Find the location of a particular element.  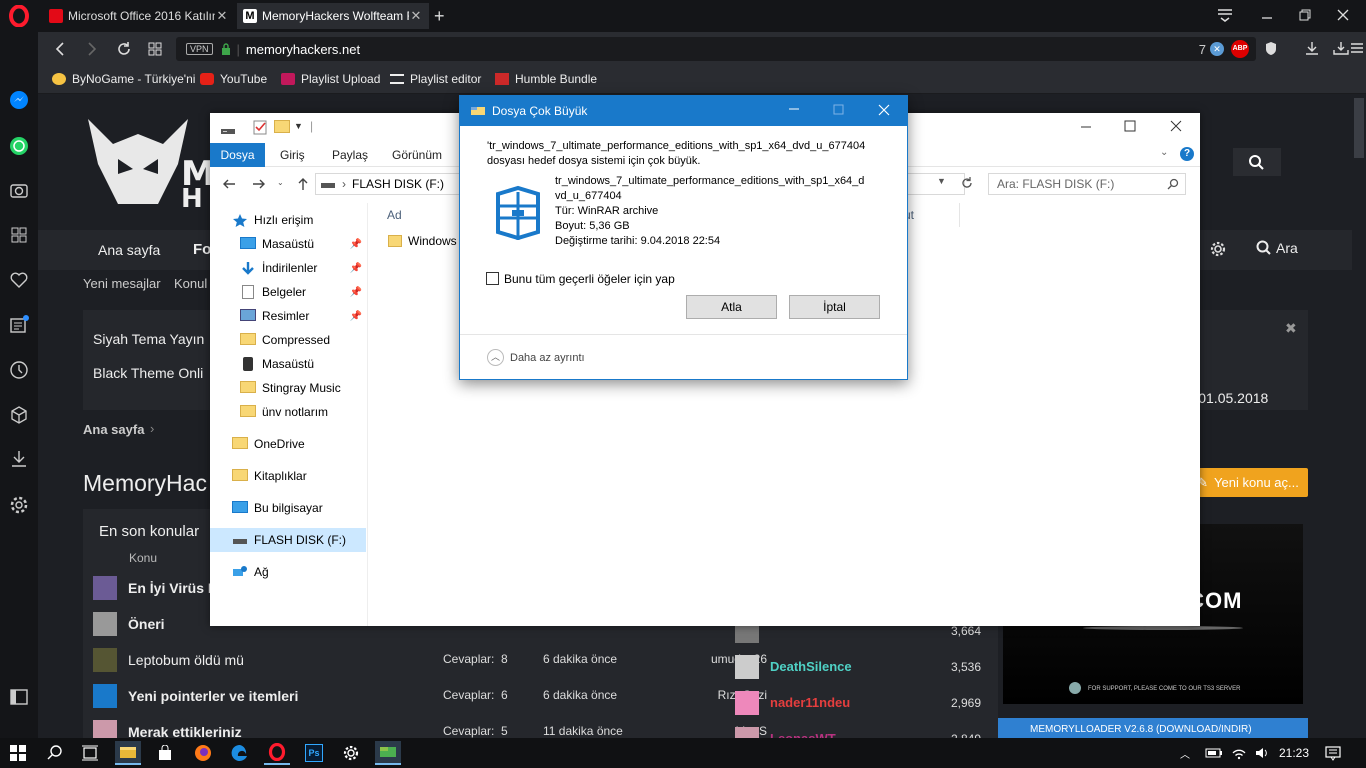

opera-taskbar-icon is located at coordinates (277, 753).